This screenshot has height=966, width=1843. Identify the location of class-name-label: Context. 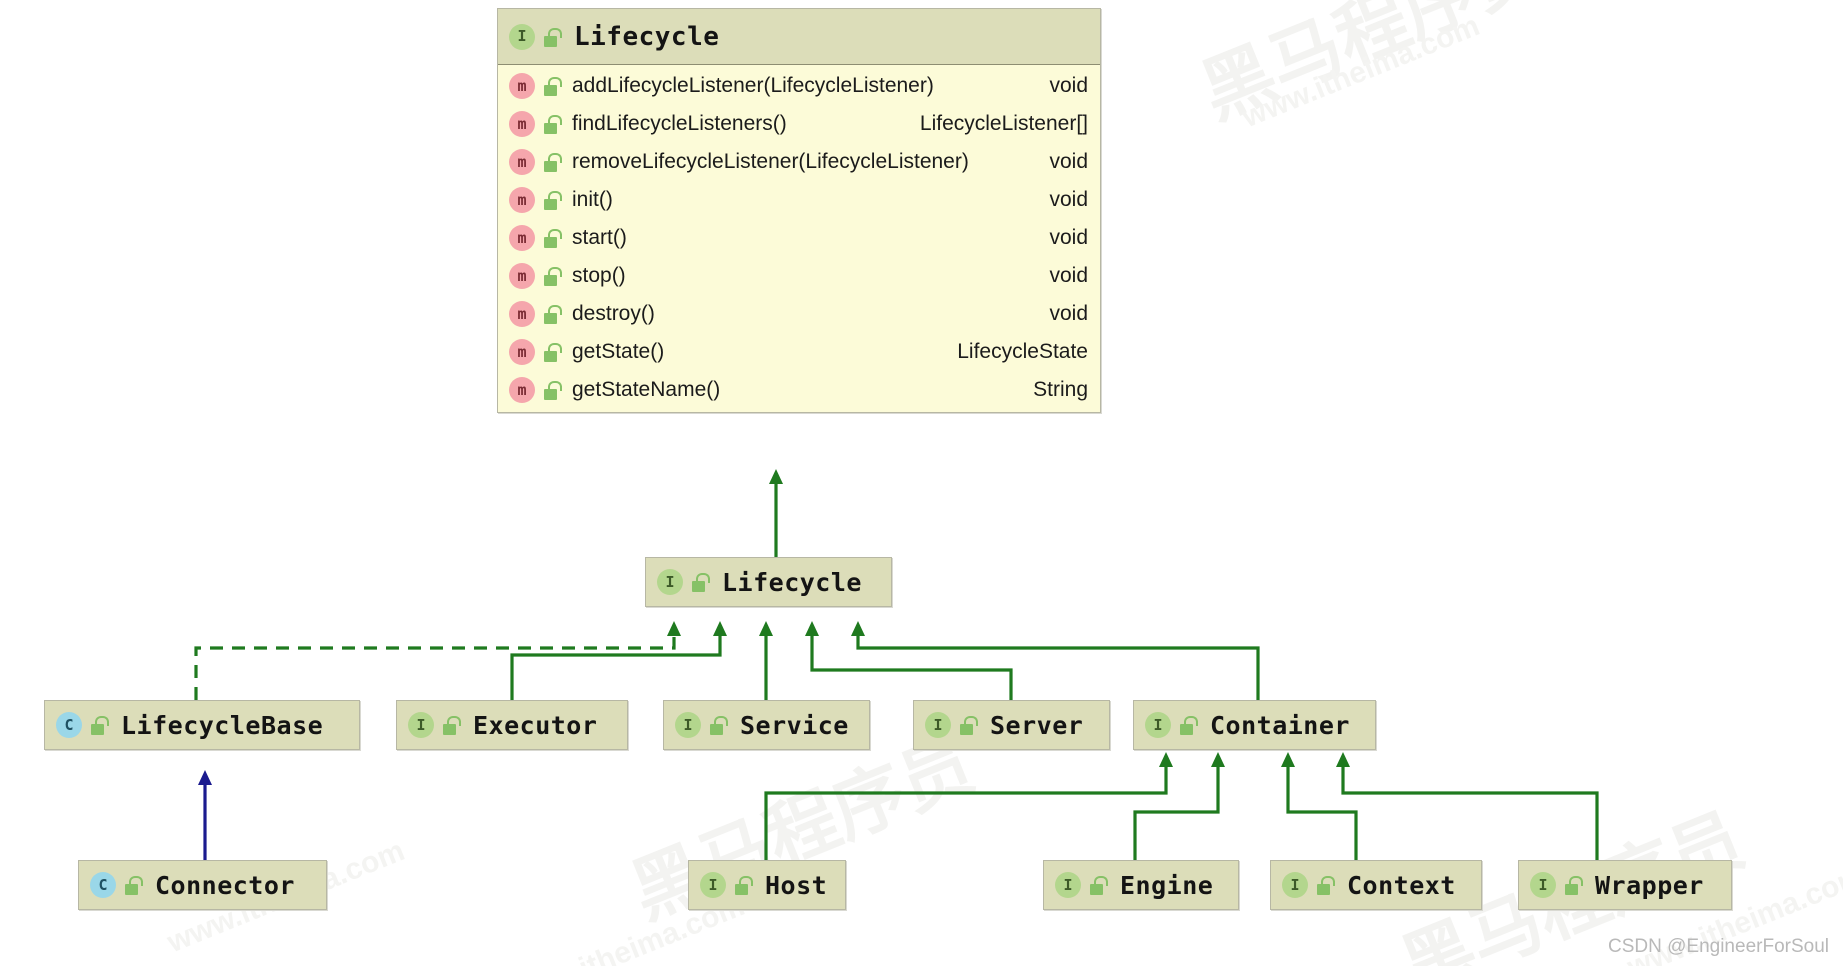
(1401, 885).